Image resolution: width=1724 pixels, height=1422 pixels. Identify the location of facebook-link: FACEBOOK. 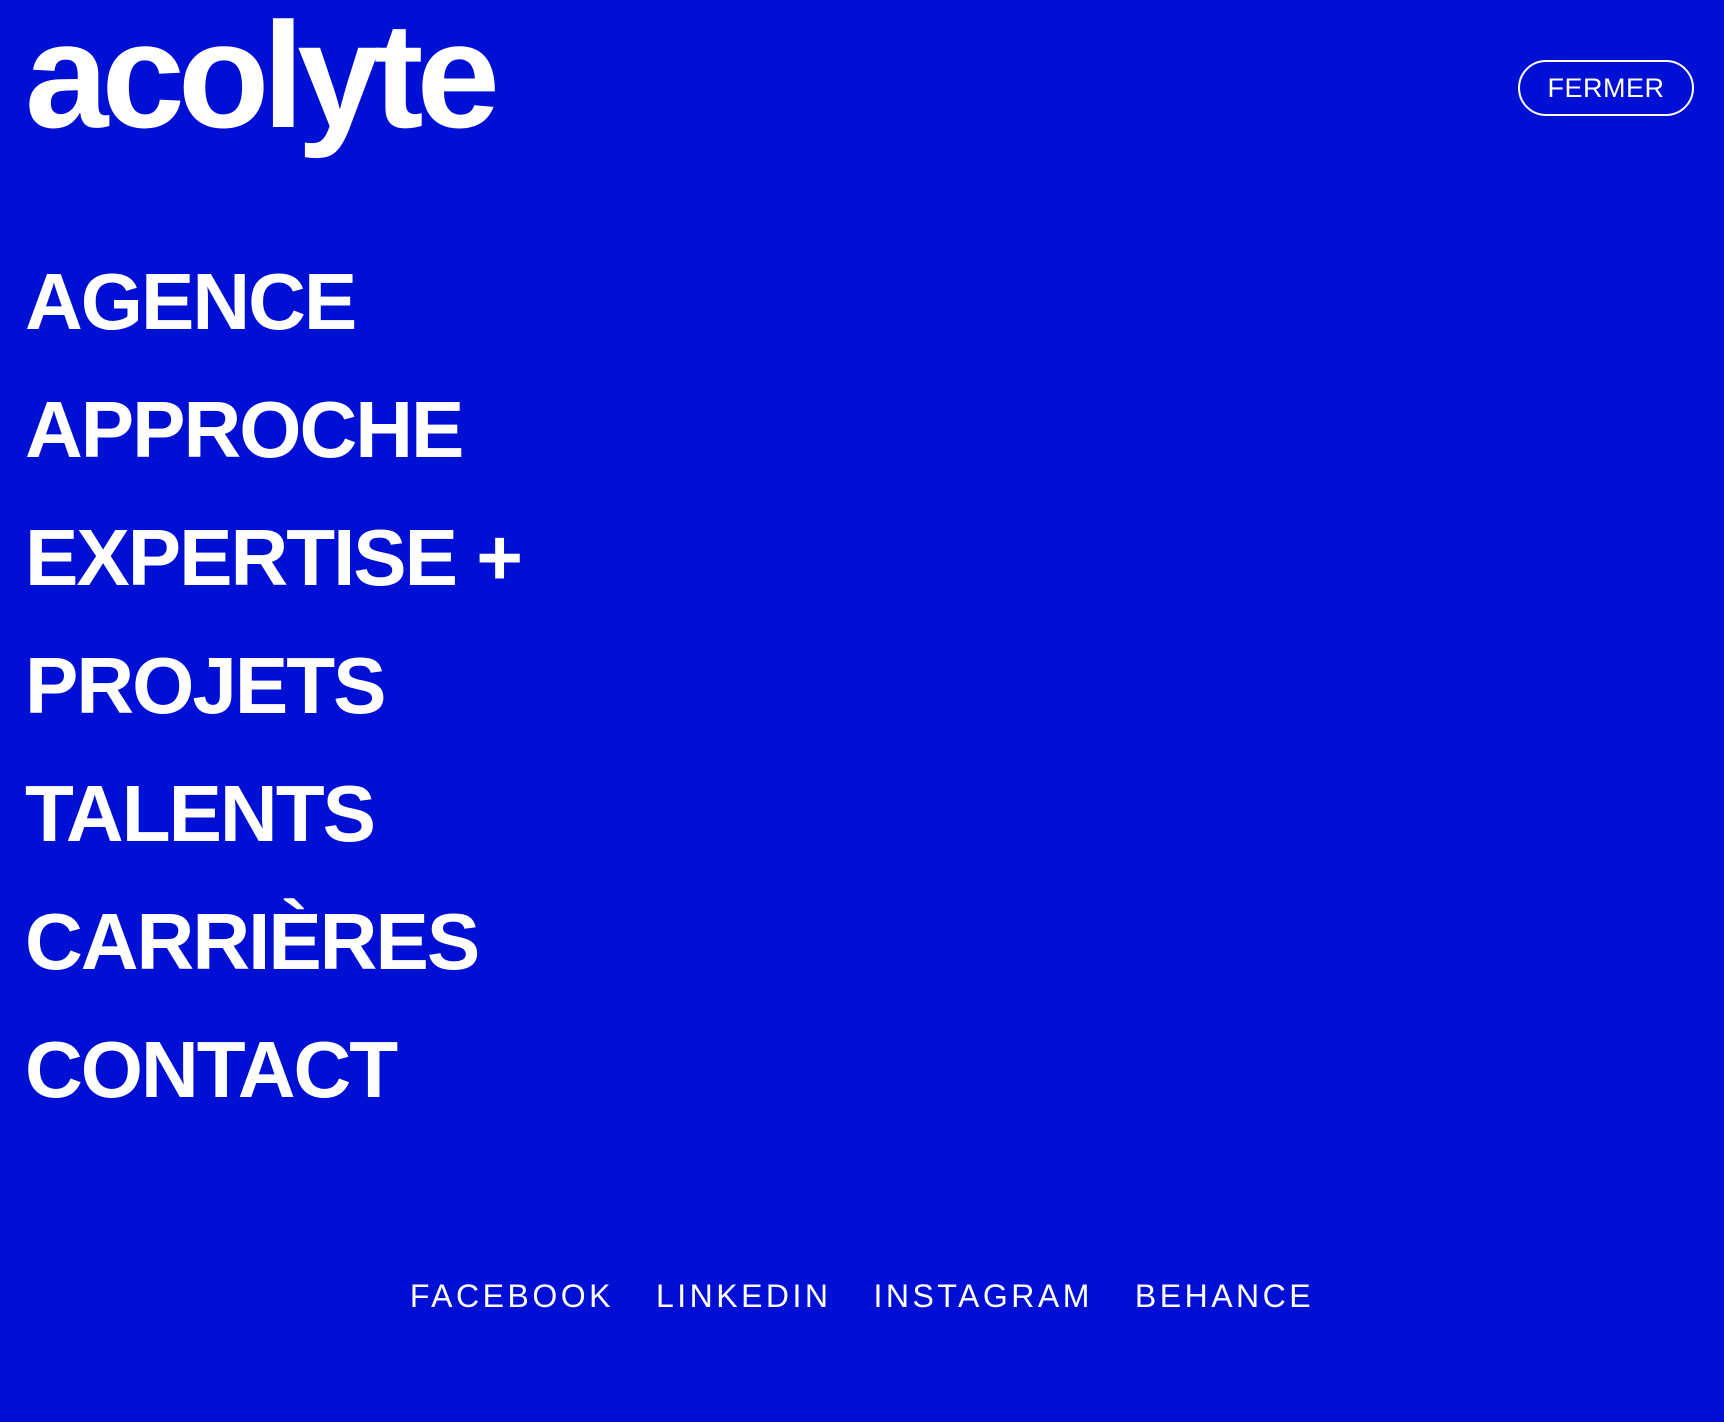
(512, 1296).